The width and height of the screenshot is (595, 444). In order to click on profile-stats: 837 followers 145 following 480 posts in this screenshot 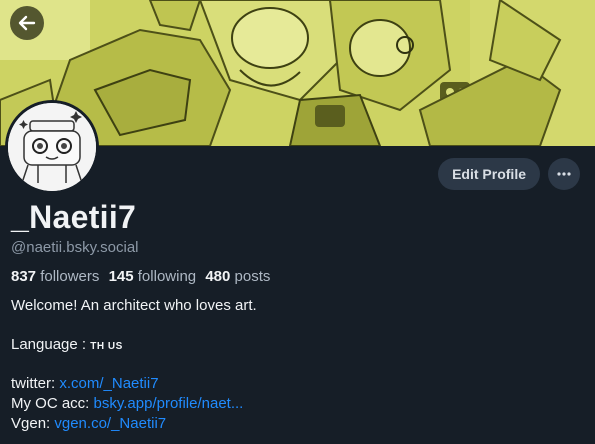, I will do `click(296, 277)`.